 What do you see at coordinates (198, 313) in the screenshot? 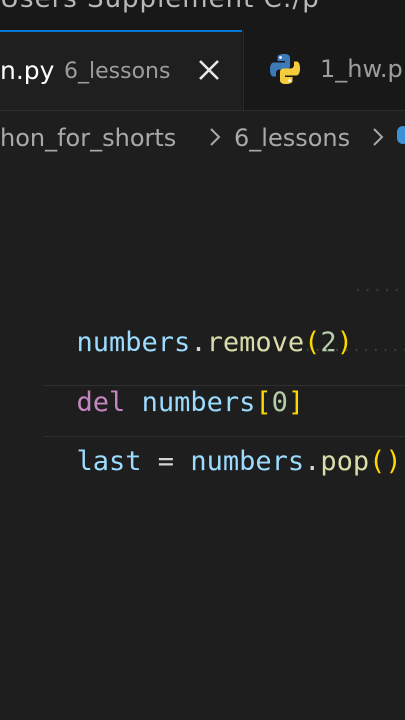
I see `code-line-1: numbers.remove(2)` at bounding box center [198, 313].